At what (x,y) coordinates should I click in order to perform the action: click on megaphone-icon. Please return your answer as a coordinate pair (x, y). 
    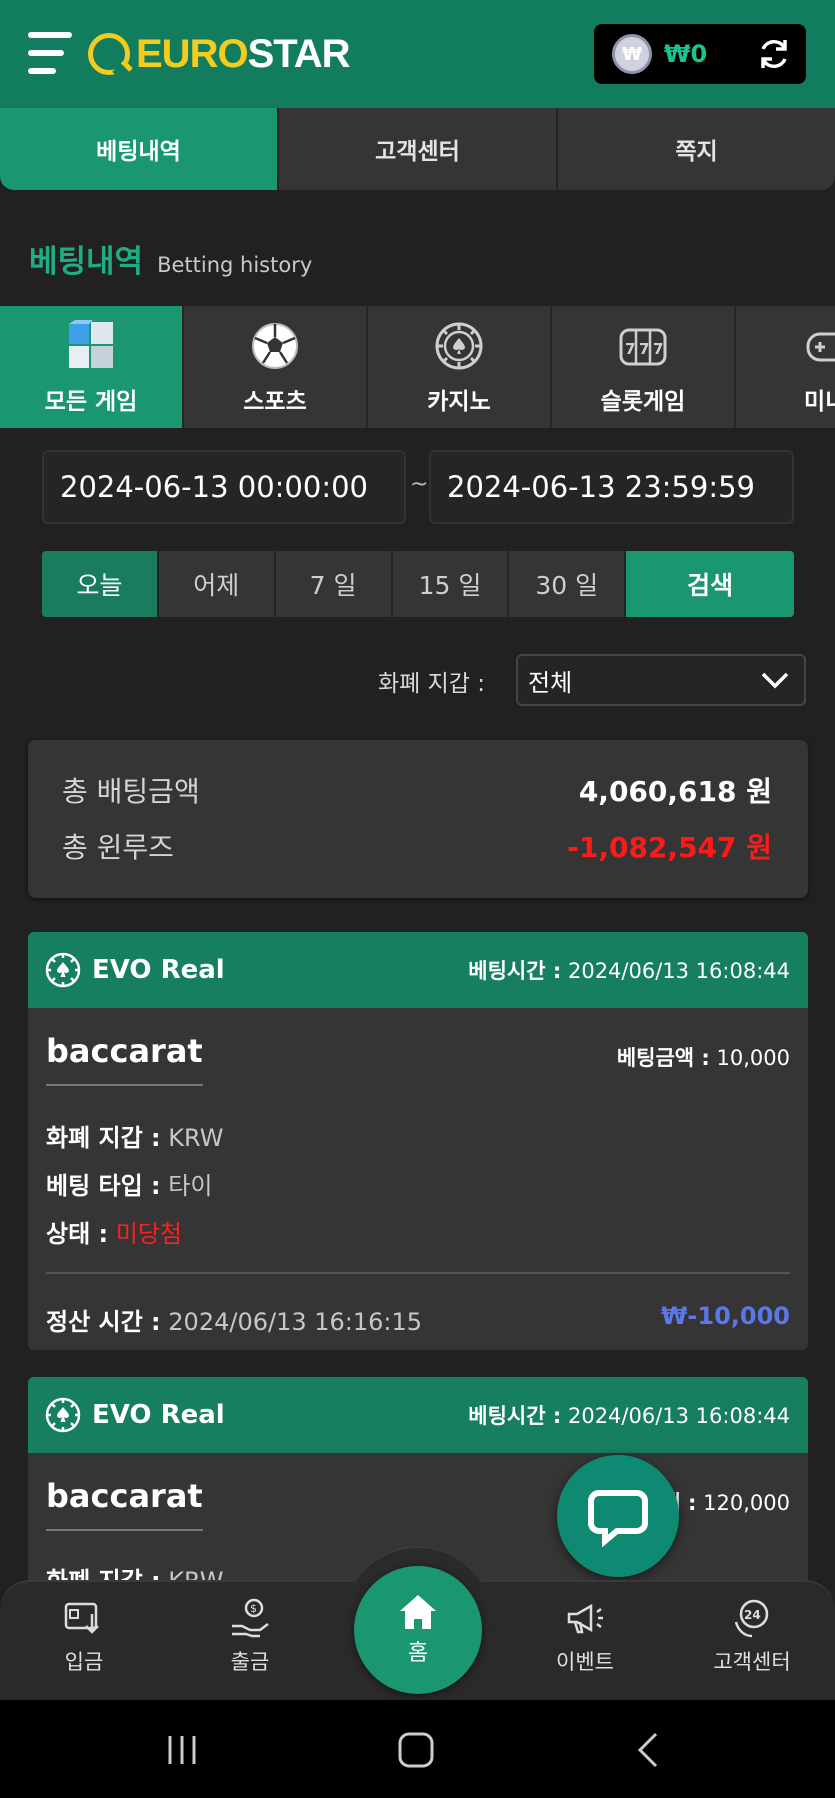
    Looking at the image, I should click on (585, 1618).